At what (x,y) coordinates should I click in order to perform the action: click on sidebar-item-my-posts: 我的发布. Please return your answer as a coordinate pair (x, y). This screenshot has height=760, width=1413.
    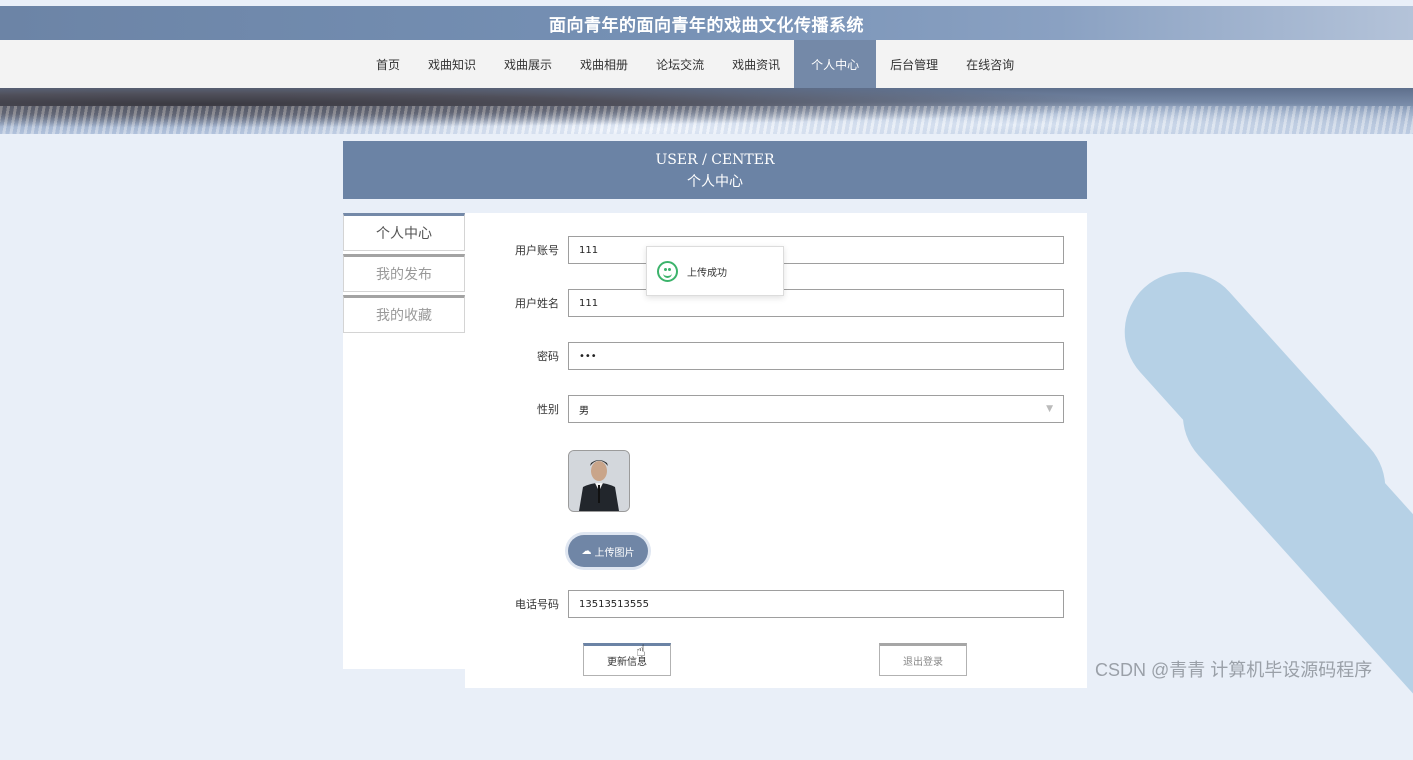
    Looking at the image, I should click on (404, 273).